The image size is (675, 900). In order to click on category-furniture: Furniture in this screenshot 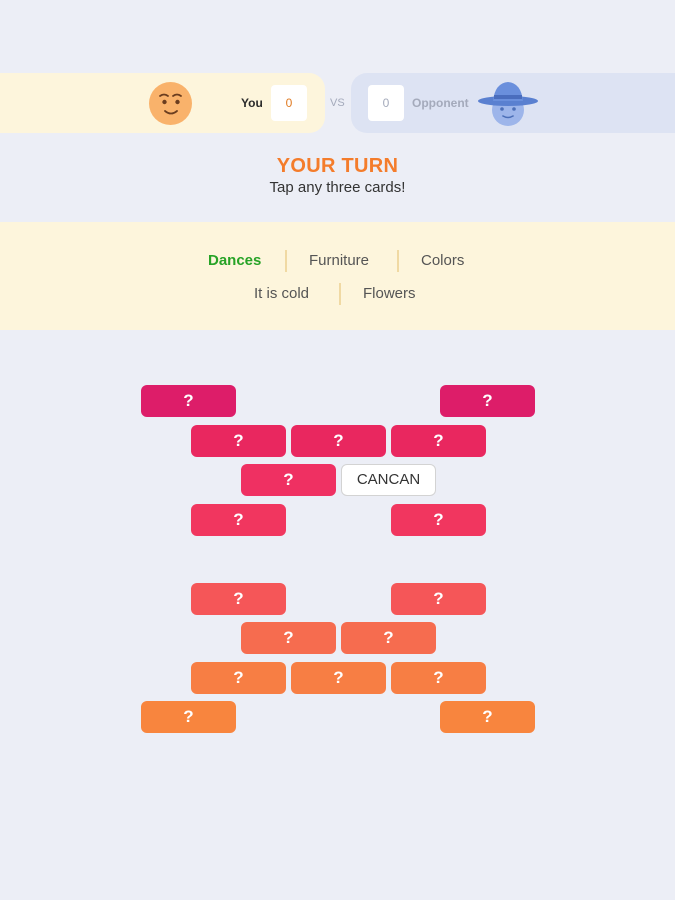, I will do `click(339, 261)`.